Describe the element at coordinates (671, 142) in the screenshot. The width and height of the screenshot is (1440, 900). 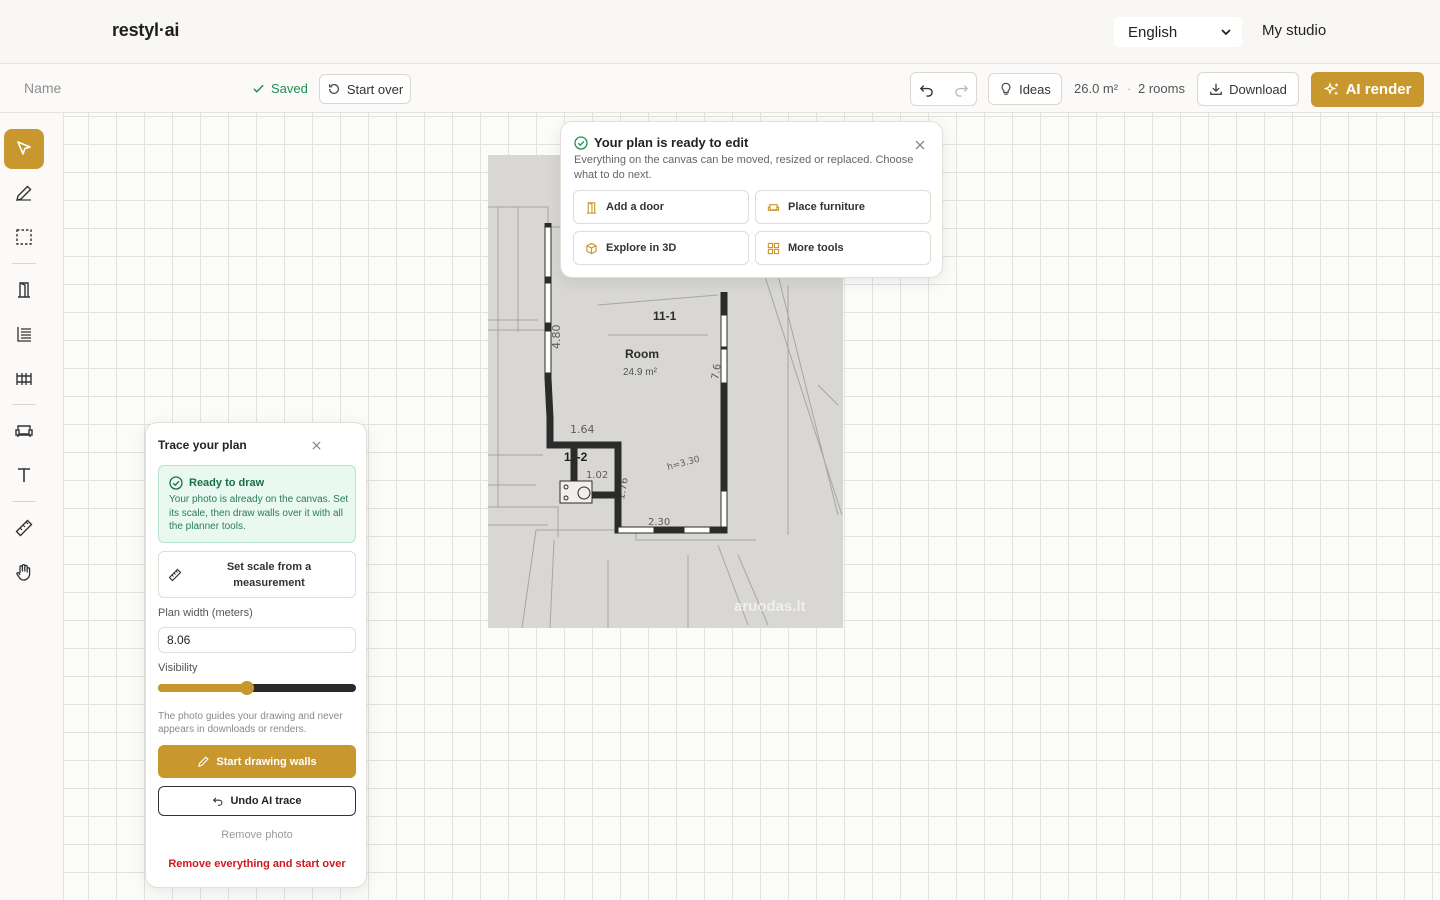
I see `popover-title: Your plan is ready to edit` at that location.